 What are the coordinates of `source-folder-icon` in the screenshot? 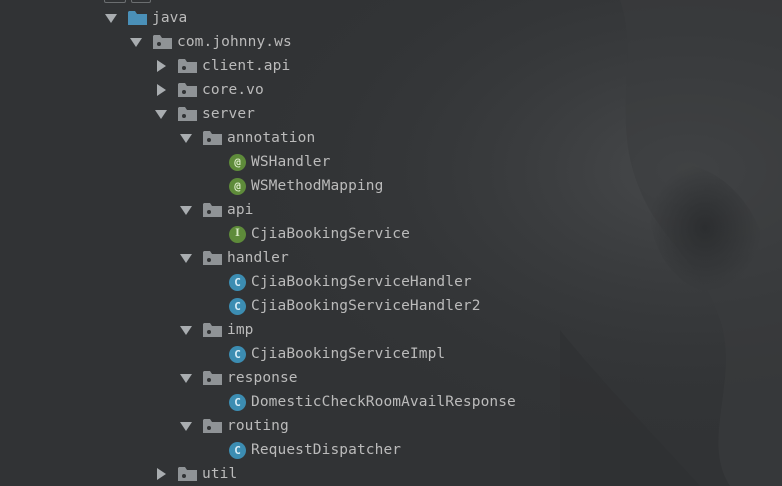 It's located at (137, 18).